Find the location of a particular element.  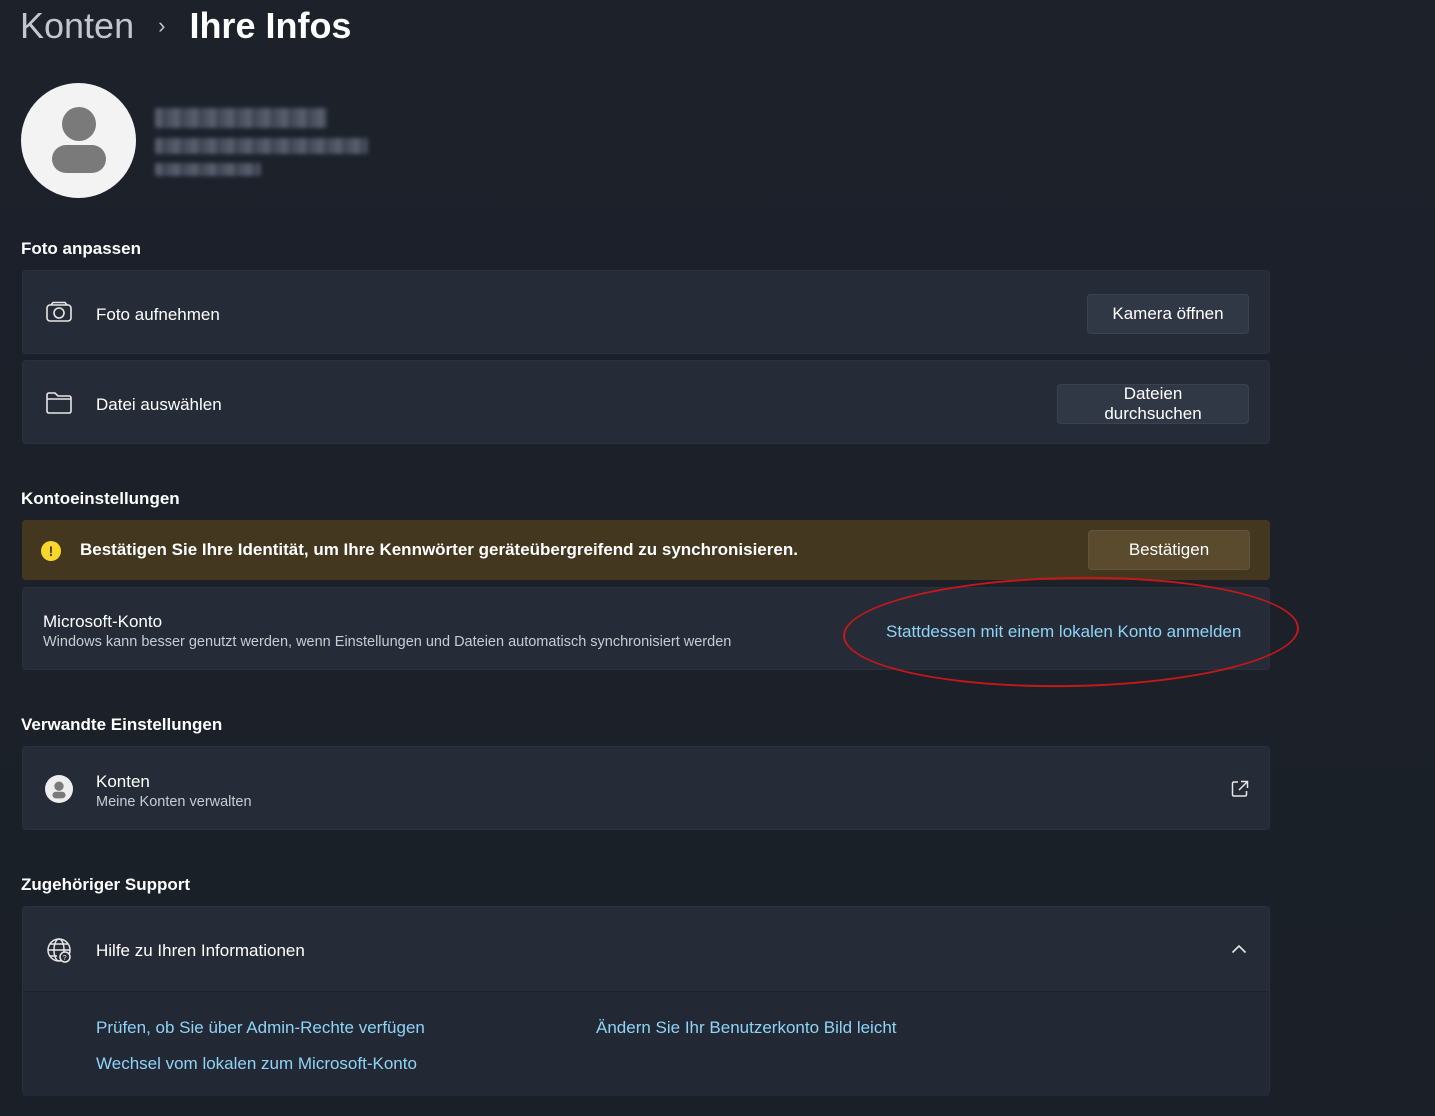

page-title: Ihre Infos is located at coordinates (270, 25).